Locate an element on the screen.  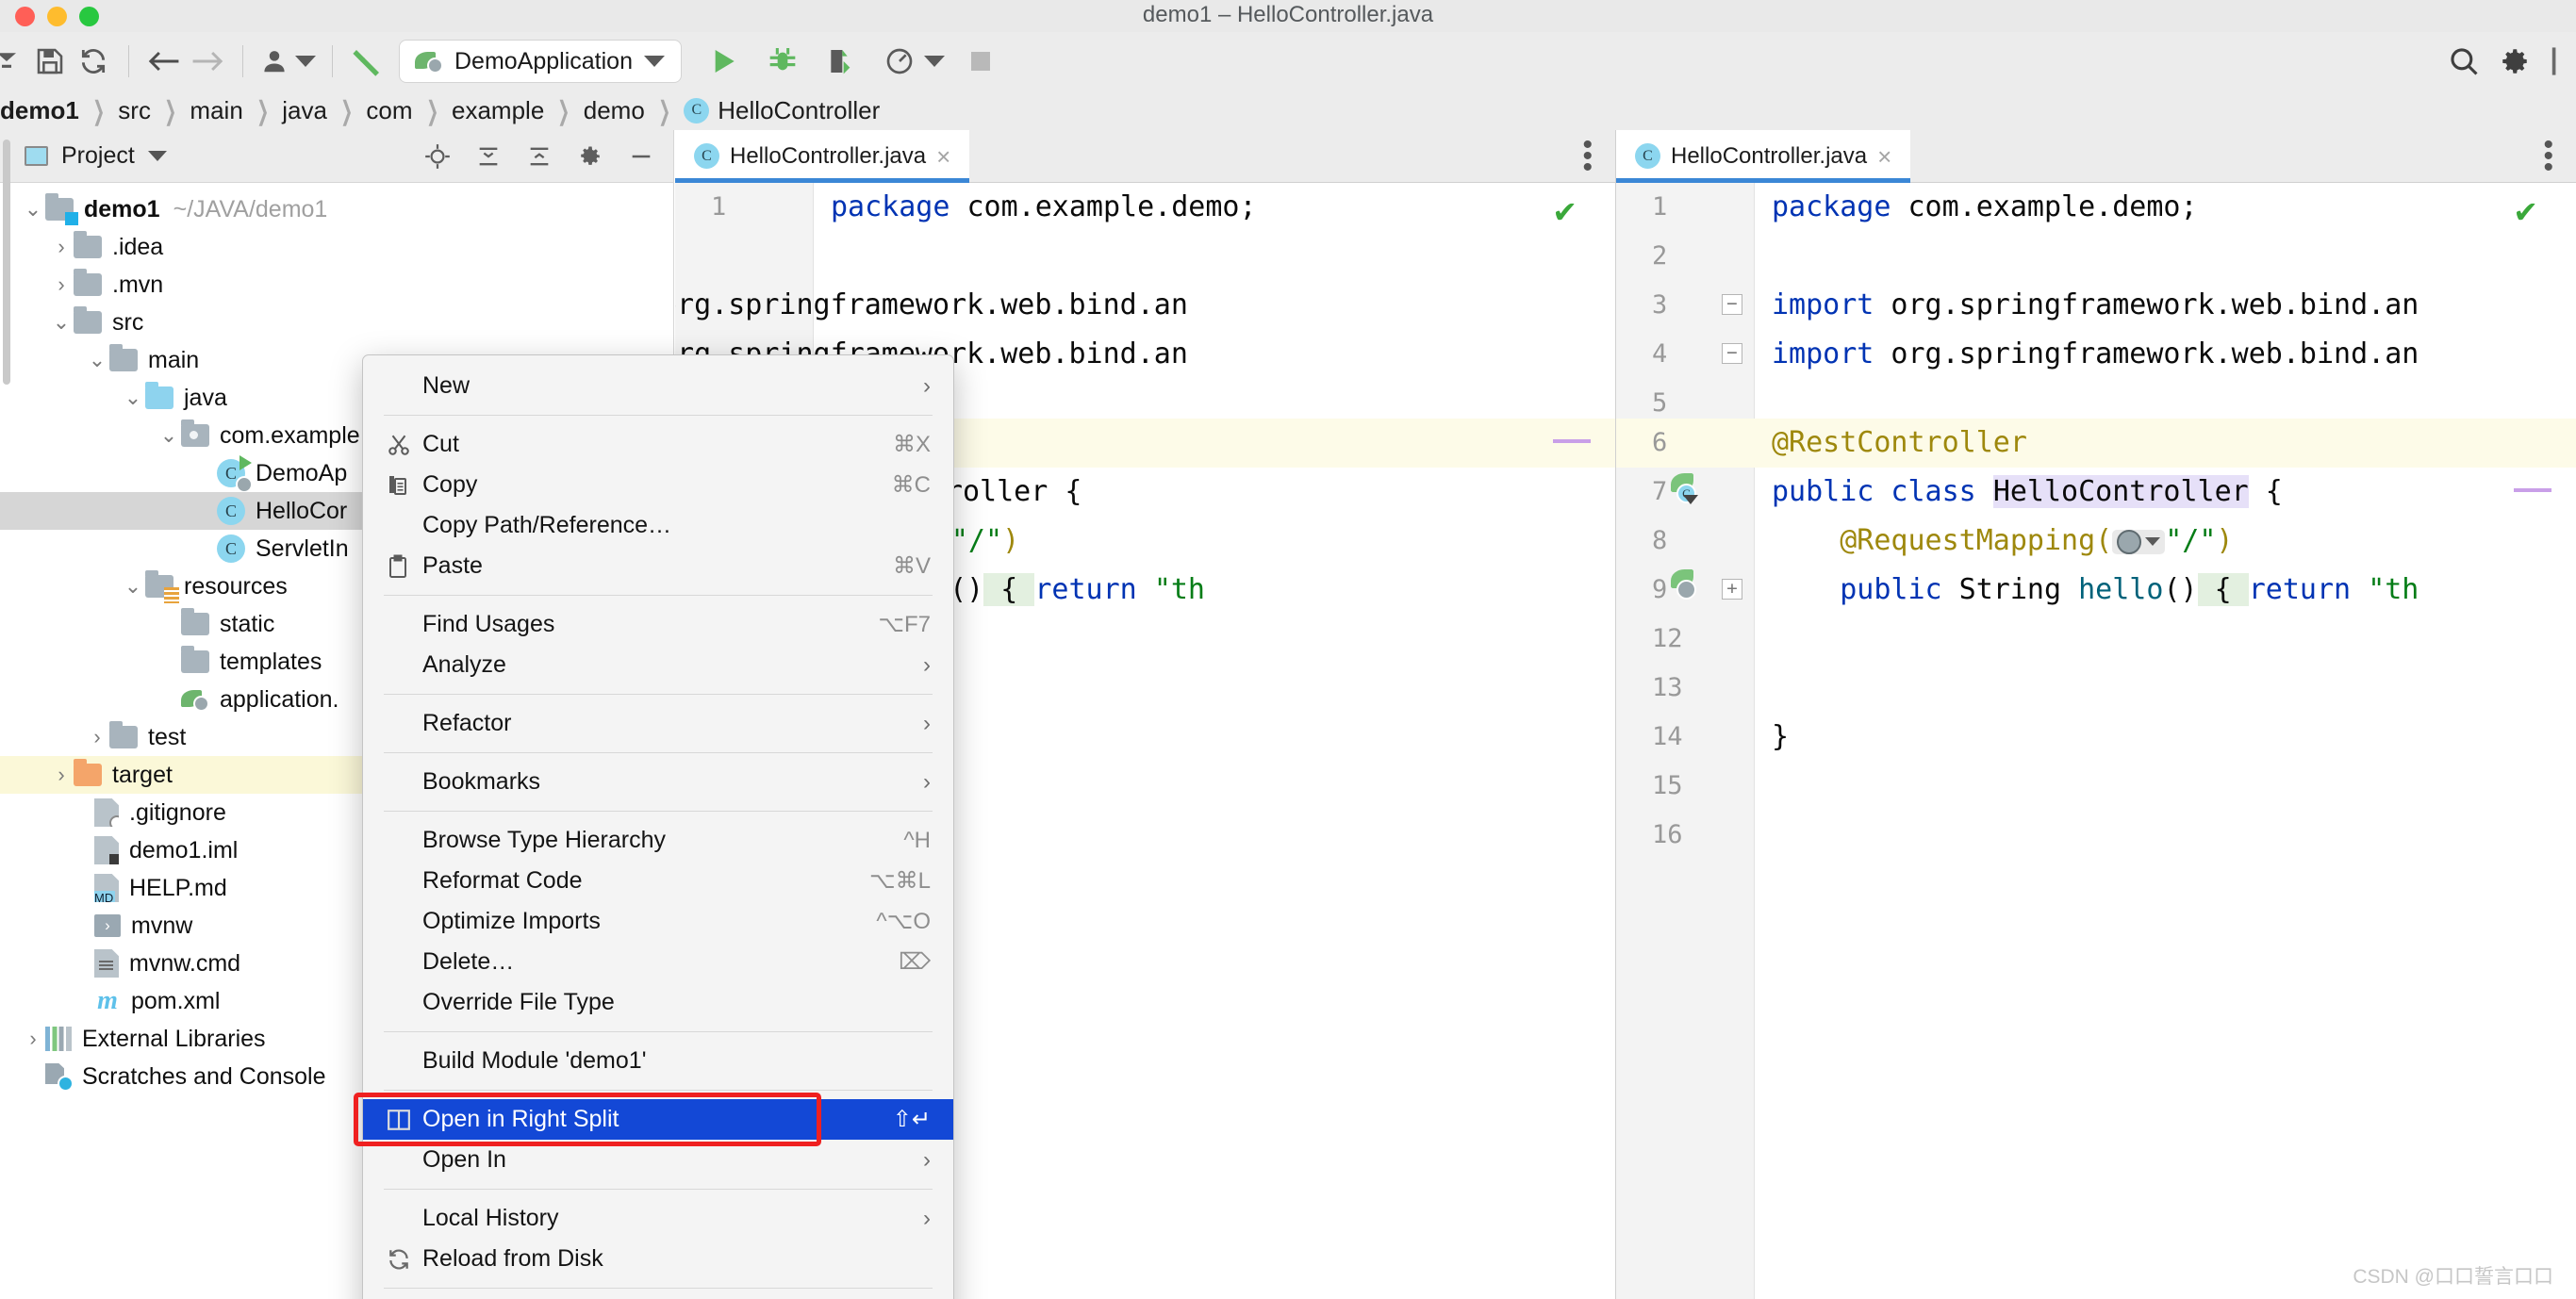
menu-item-reload-from-disk: Reload from Disk is located at coordinates (658, 1259).